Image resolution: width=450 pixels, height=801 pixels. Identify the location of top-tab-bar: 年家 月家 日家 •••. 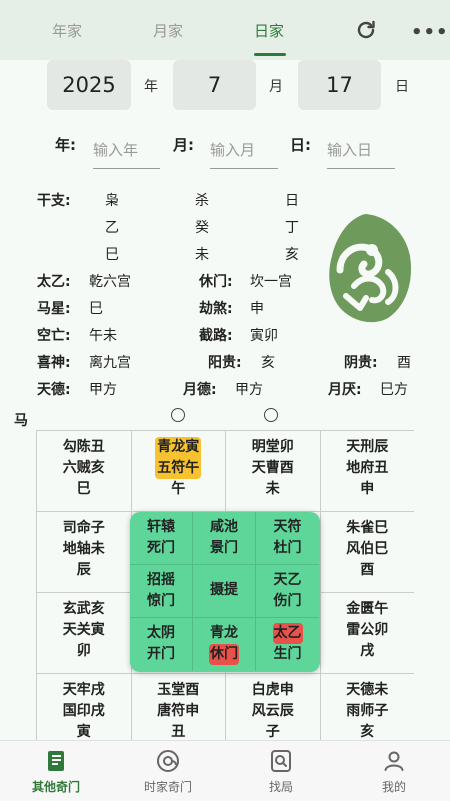
(225, 30).